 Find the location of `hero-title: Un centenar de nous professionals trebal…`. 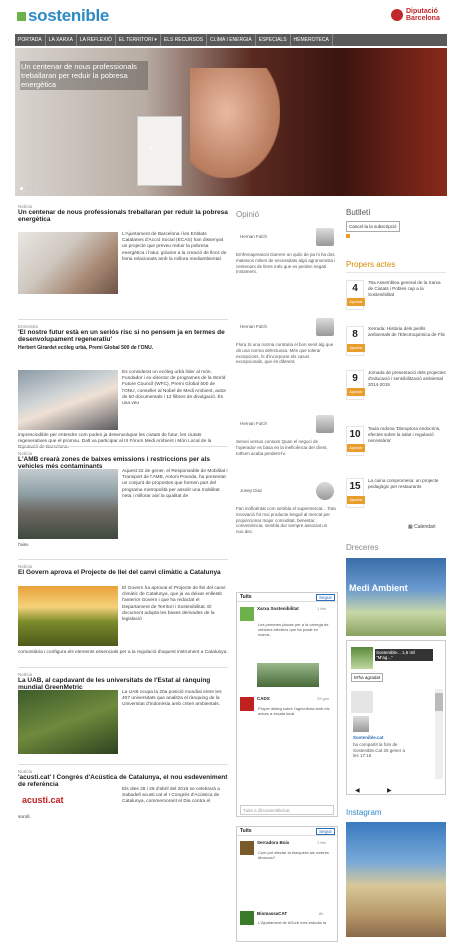

hero-title: Un centenar de nous professionals trebal… is located at coordinates (84, 75).